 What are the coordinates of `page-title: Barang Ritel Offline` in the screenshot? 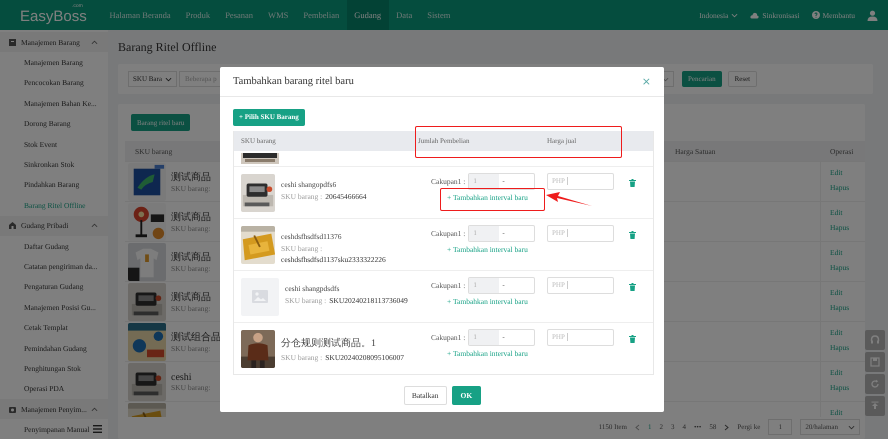 It's located at (168, 47).